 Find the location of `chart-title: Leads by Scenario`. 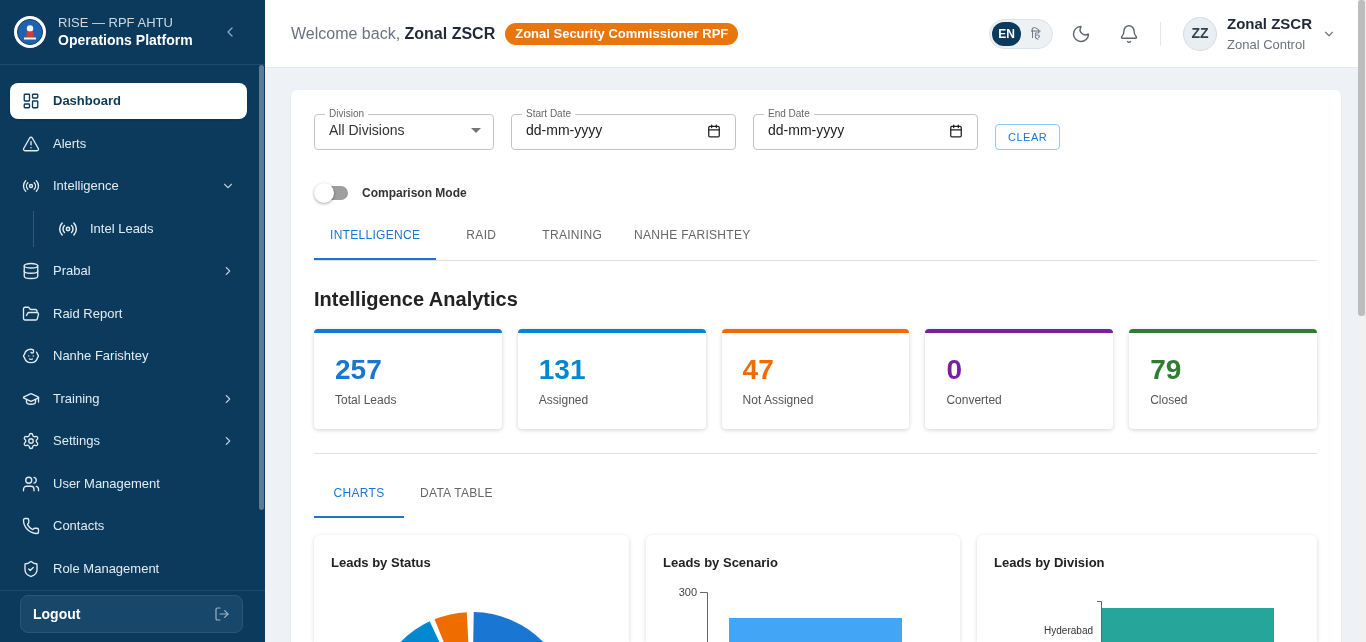

chart-title: Leads by Scenario is located at coordinates (720, 563).